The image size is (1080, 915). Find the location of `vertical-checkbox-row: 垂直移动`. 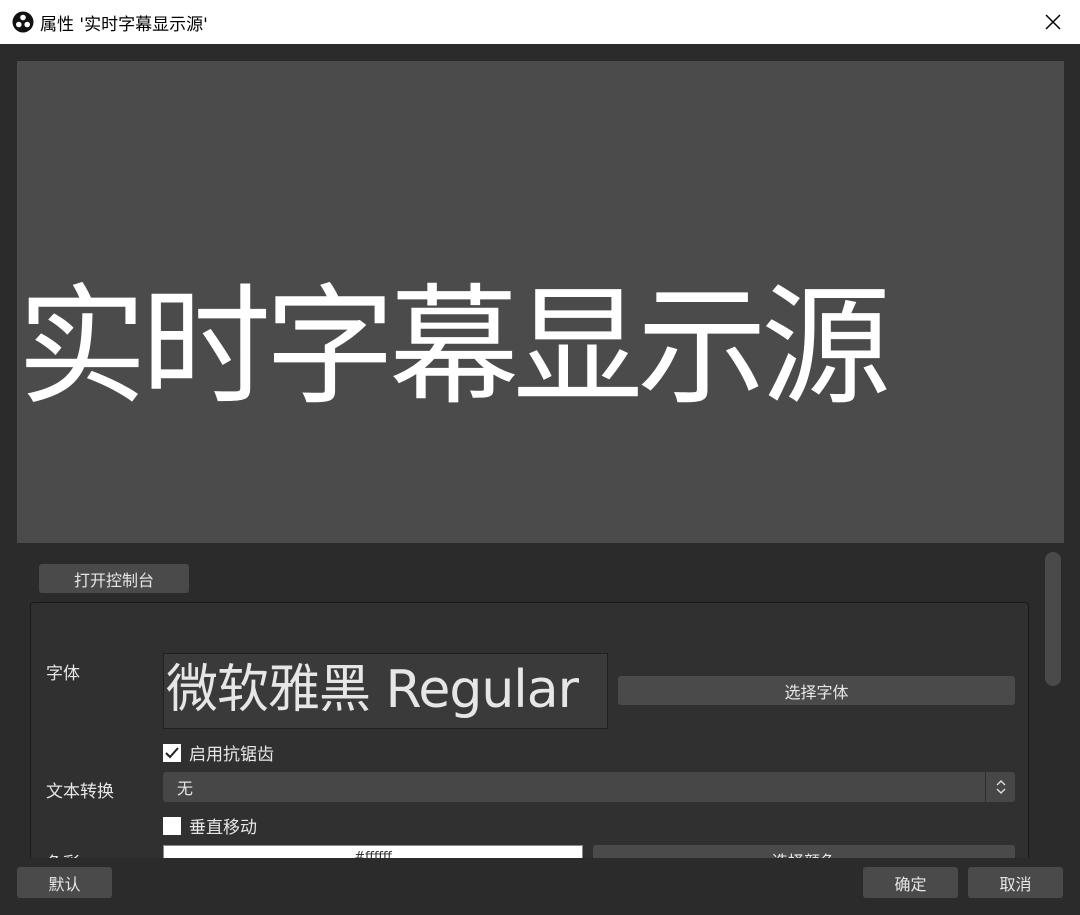

vertical-checkbox-row: 垂直移动 is located at coordinates (210, 825).